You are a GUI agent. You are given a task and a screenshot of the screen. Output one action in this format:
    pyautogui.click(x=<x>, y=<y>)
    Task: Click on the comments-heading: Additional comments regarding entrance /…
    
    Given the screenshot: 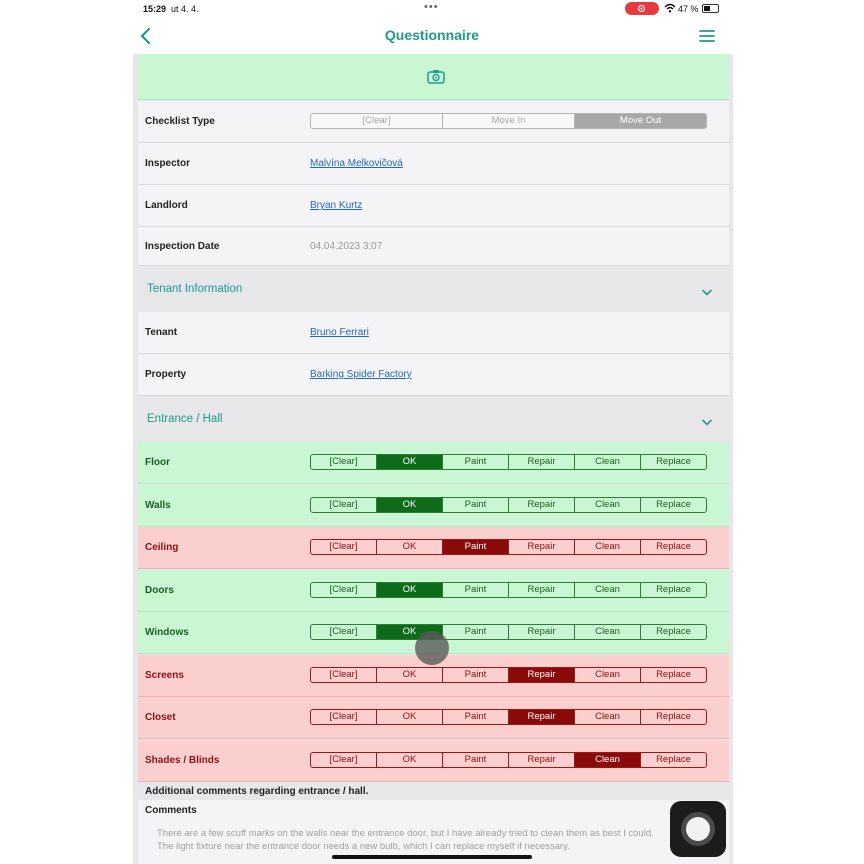 What is the action you would take?
    pyautogui.click(x=433, y=792)
    